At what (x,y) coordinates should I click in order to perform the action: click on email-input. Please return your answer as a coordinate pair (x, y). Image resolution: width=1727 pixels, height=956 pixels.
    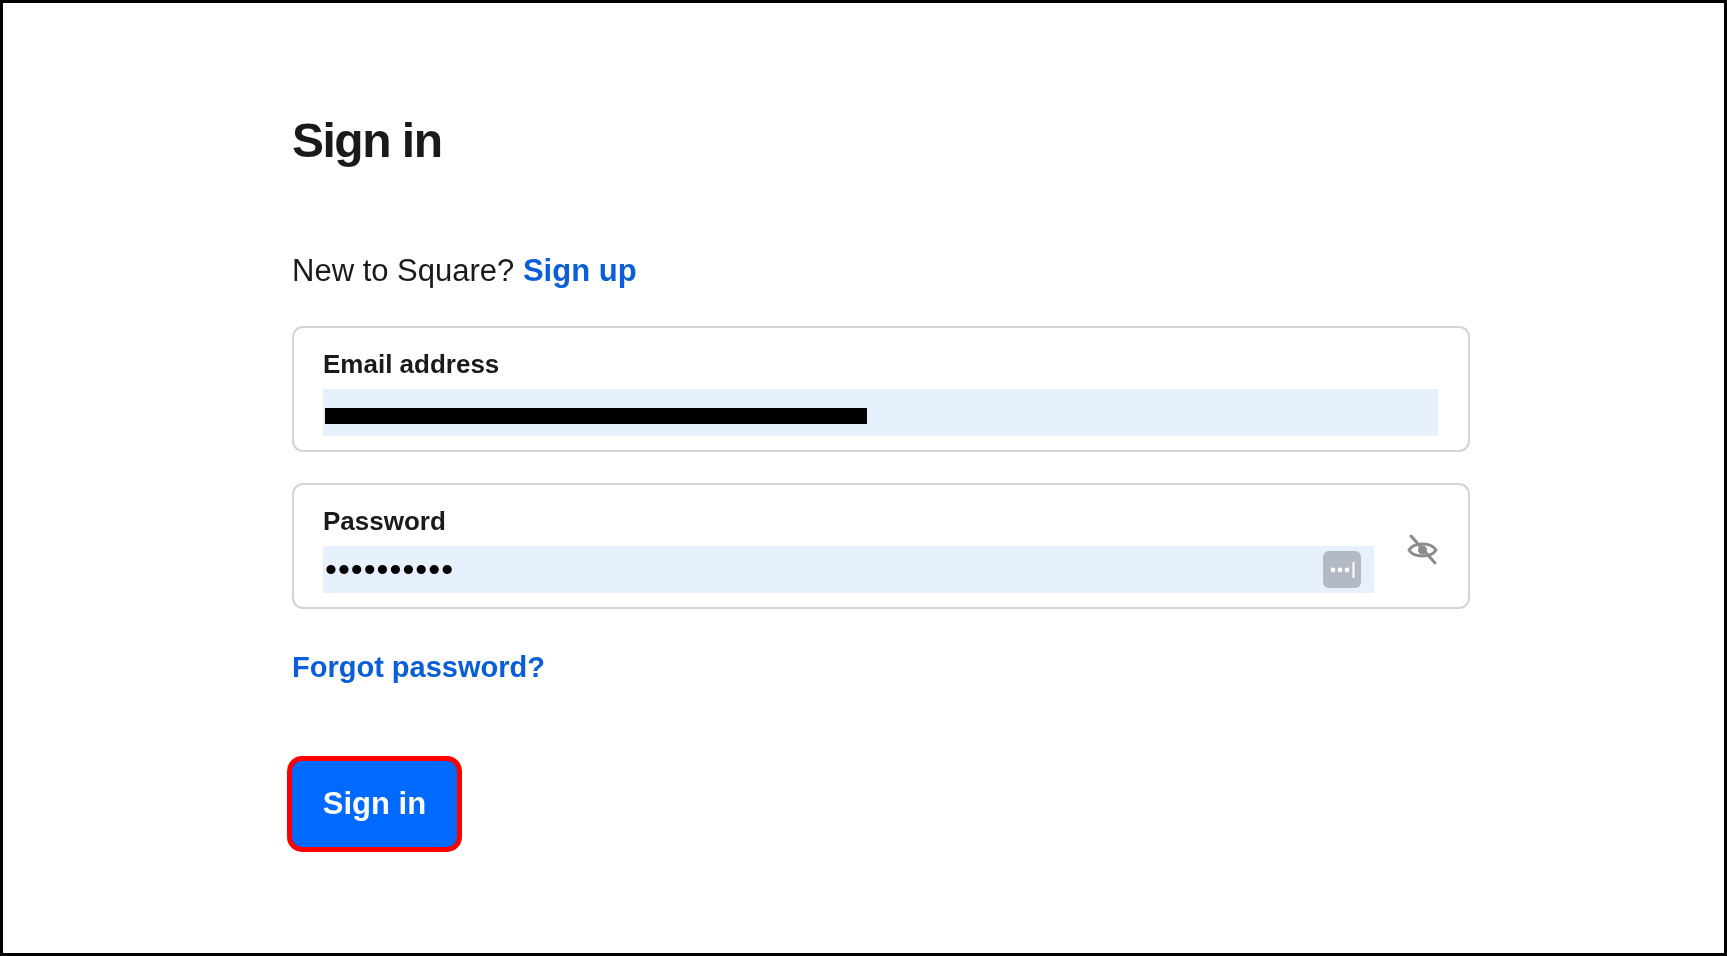
    Looking at the image, I should click on (880, 412).